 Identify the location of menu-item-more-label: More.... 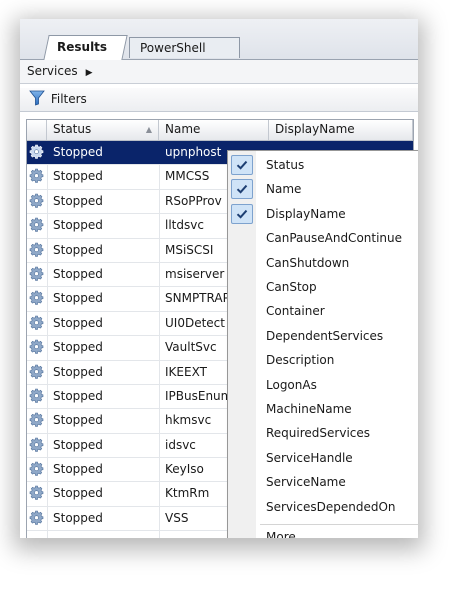
(287, 534).